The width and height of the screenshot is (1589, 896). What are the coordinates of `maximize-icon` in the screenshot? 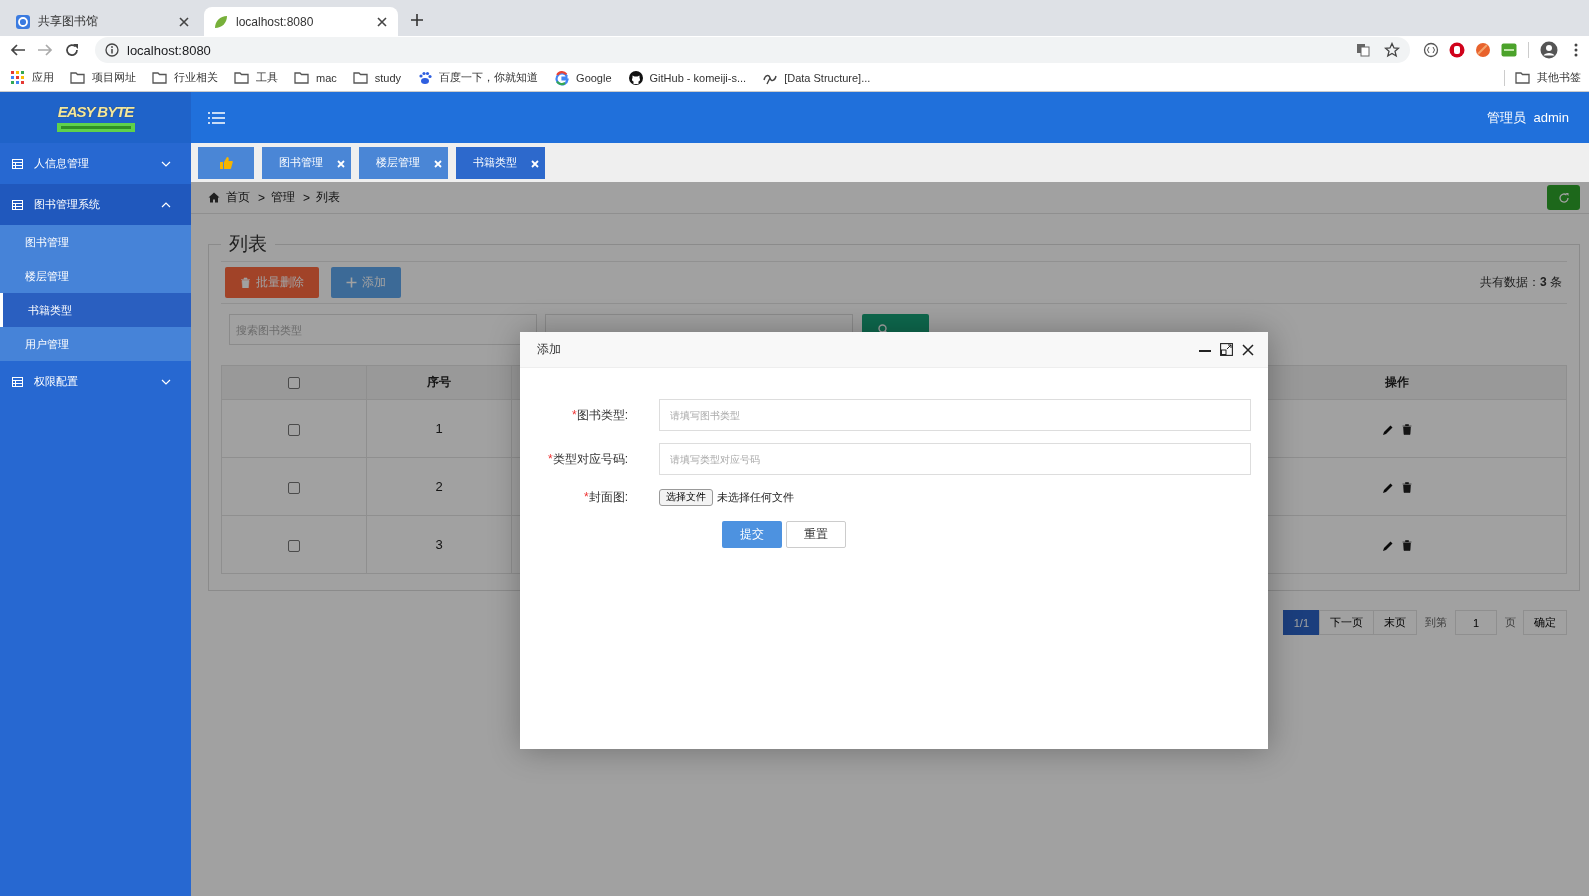 It's located at (1226, 349).